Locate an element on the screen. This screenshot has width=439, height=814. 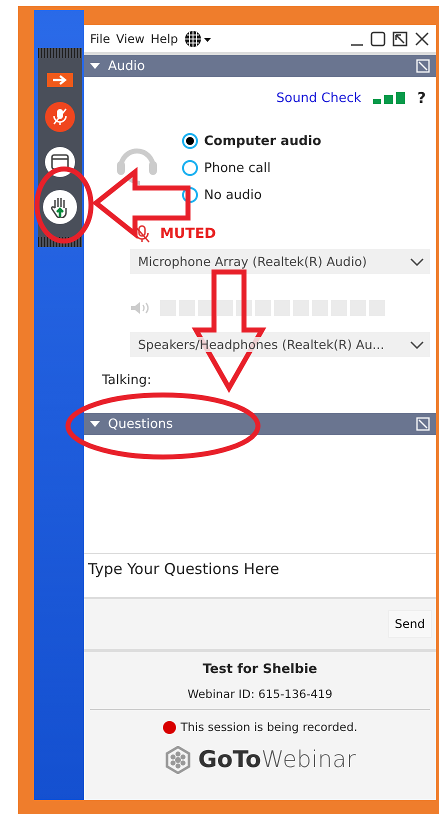
radio-option: No audio is located at coordinates (252, 195).